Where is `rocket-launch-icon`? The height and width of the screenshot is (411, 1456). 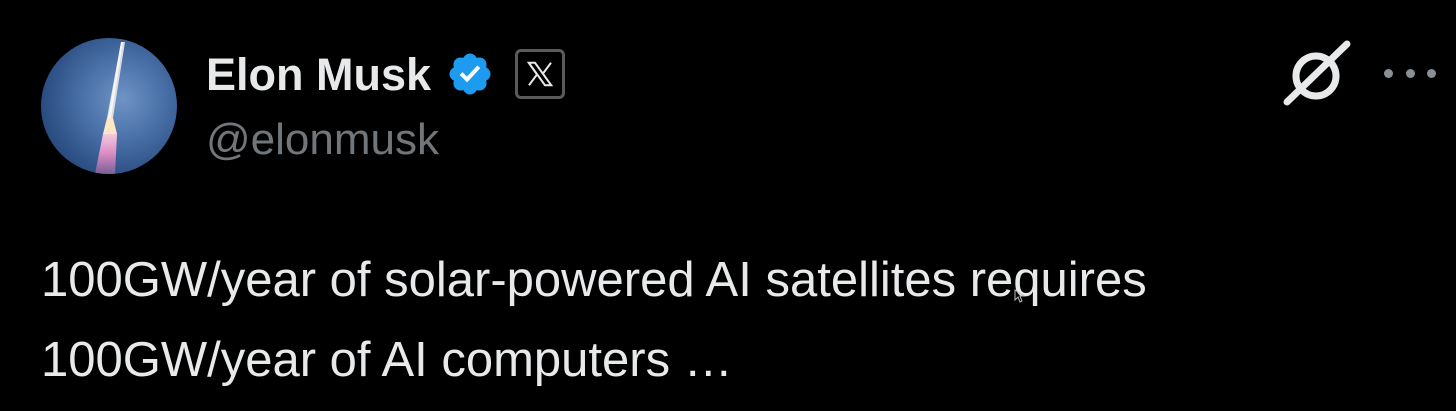 rocket-launch-icon is located at coordinates (110, 108).